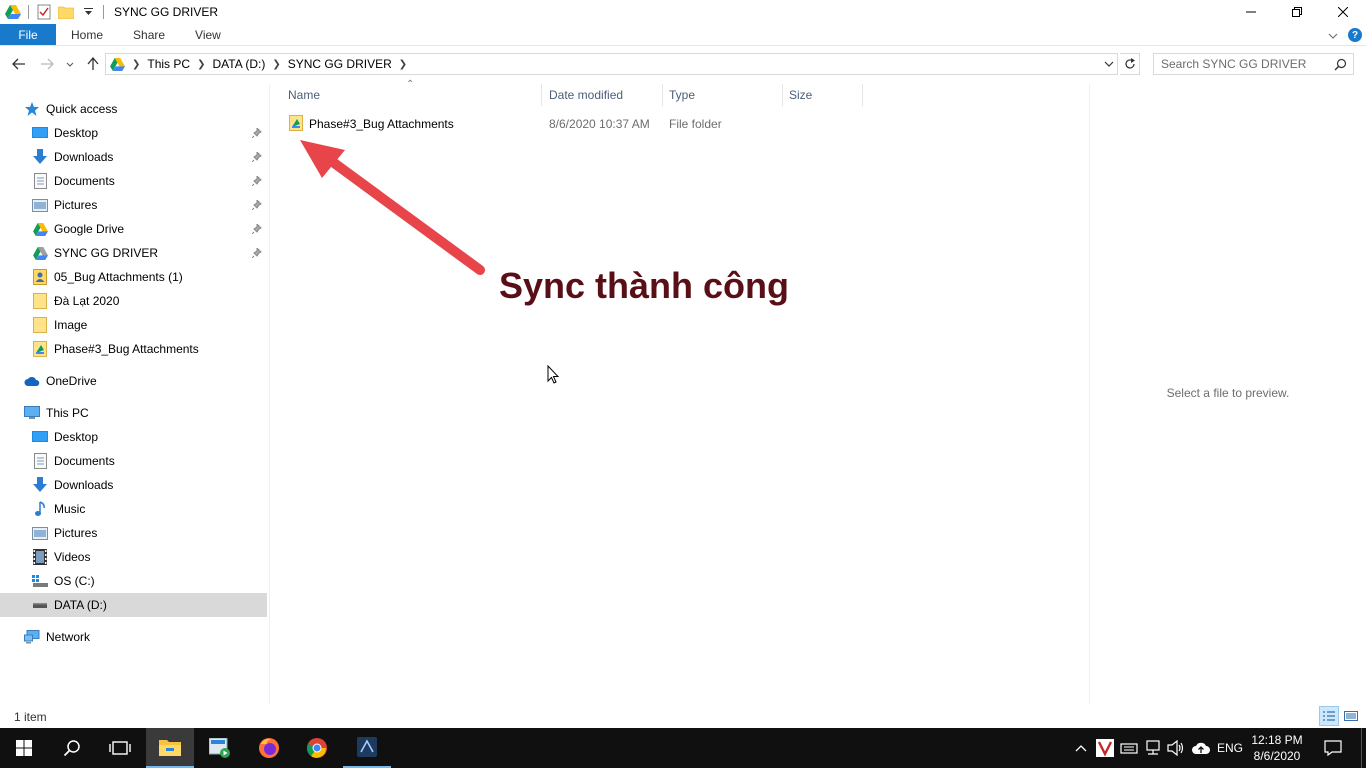 The width and height of the screenshot is (1366, 768). Describe the element at coordinates (723, 95) in the screenshot. I see `column-header-type: Type` at that location.